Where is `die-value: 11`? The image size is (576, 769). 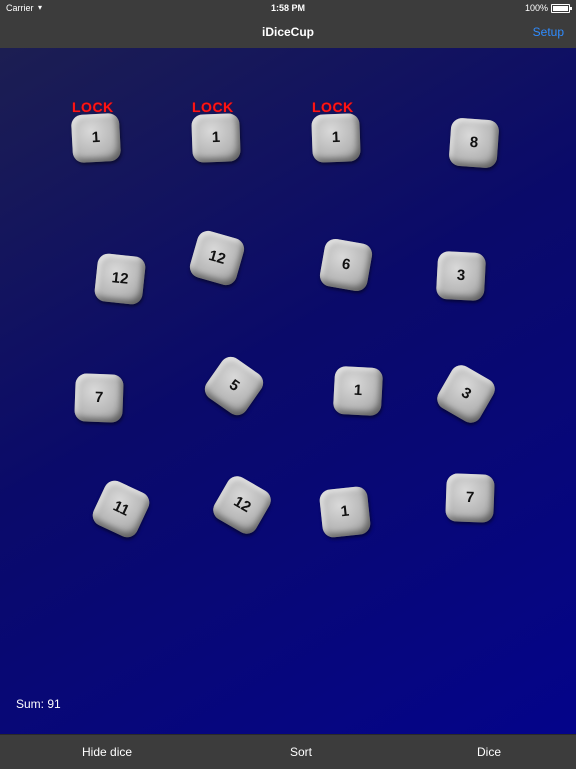 die-value: 11 is located at coordinates (121, 508).